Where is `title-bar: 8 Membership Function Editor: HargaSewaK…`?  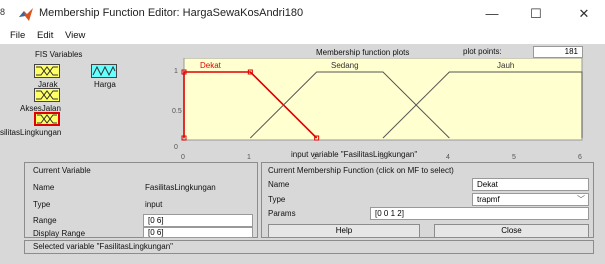
title-bar: 8 Membership Function Editor: HargaSewaK… is located at coordinates (302, 14).